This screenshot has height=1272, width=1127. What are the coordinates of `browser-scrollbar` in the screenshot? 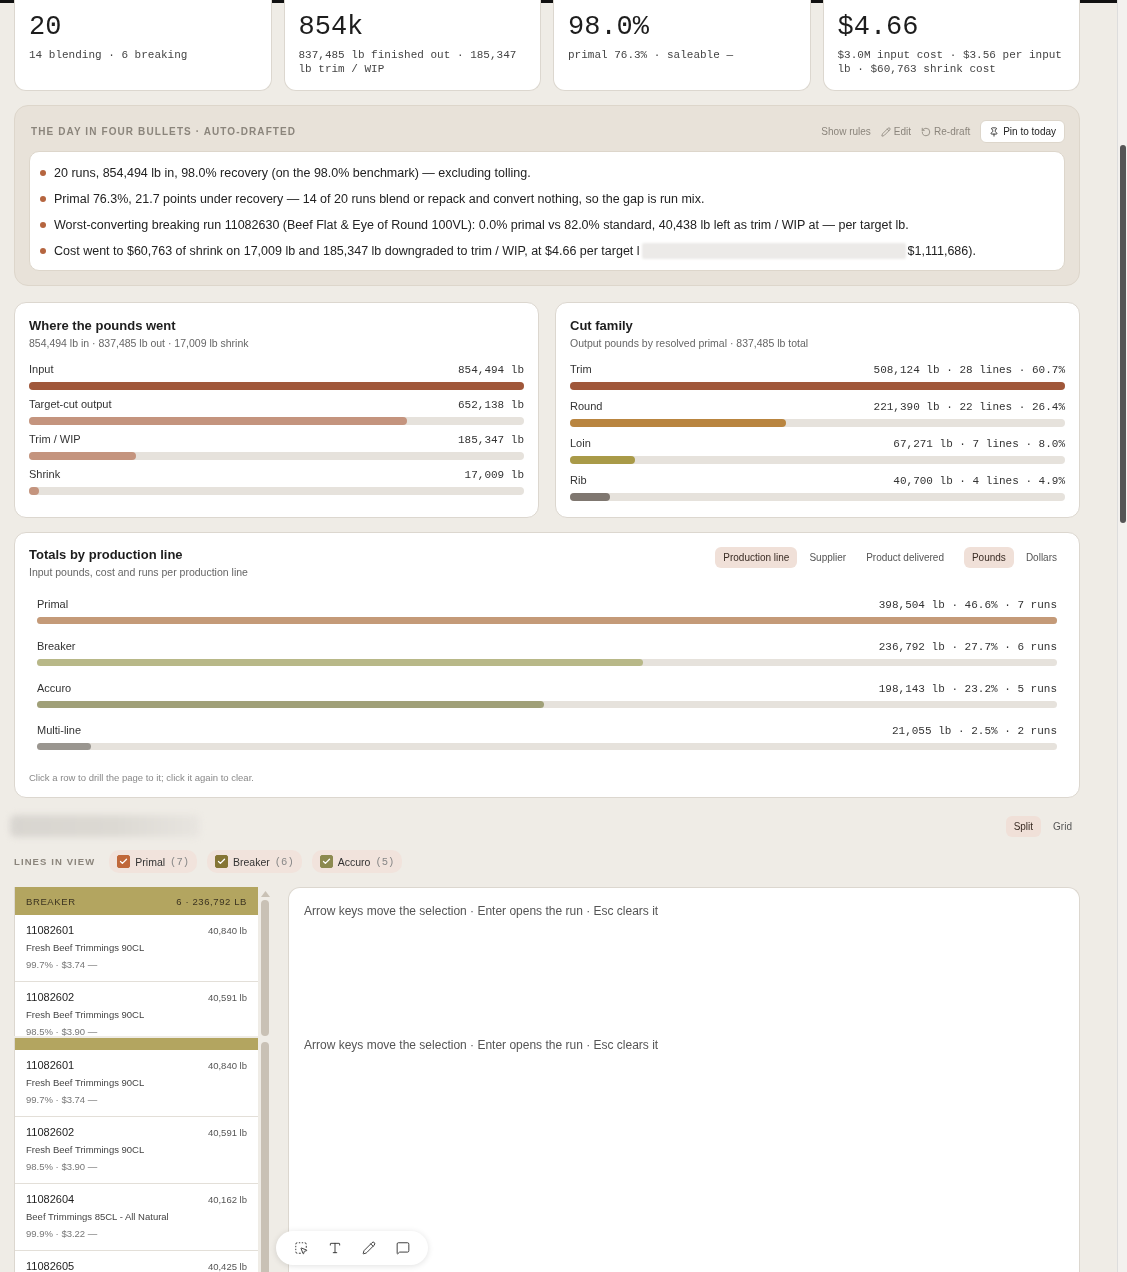 It's located at (1122, 636).